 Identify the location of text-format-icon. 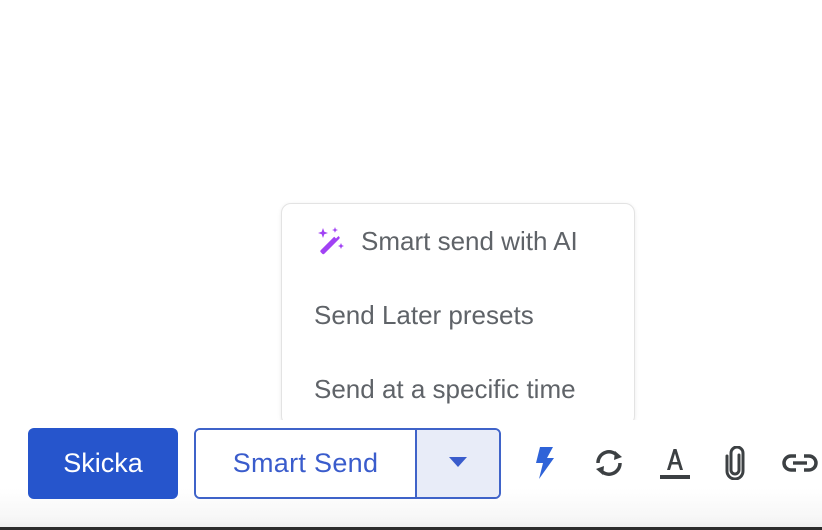
(675, 463).